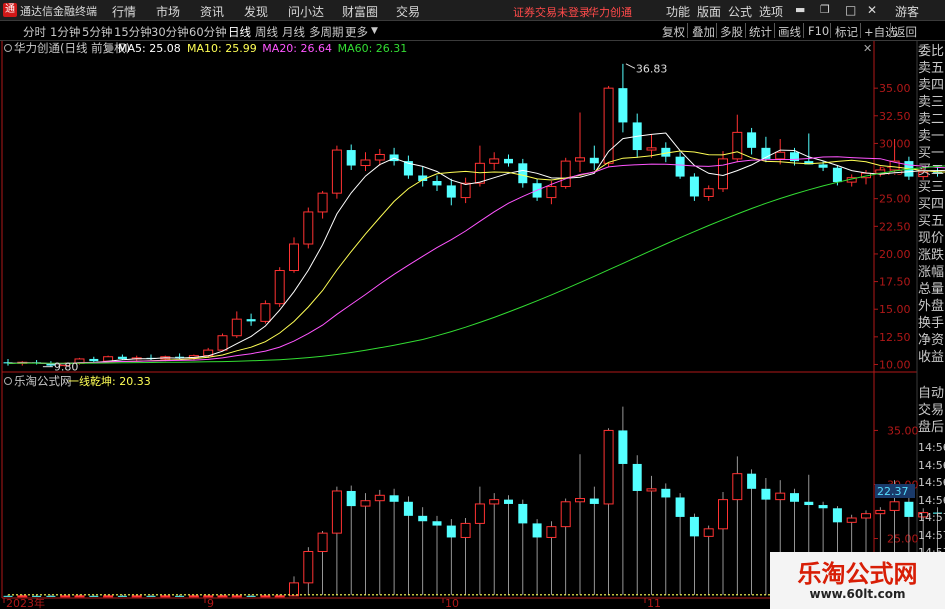 The width and height of the screenshot is (945, 609). What do you see at coordinates (931, 68) in the screenshot?
I see `side-label: 卖五` at bounding box center [931, 68].